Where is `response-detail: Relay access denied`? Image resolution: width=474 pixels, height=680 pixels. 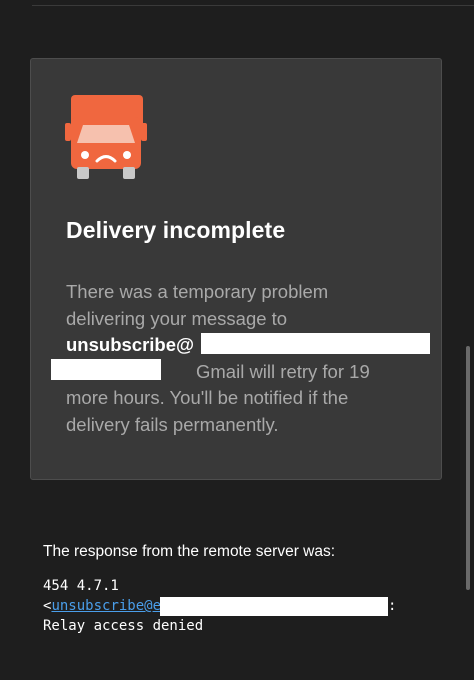
response-detail: Relay access denied is located at coordinates (123, 626).